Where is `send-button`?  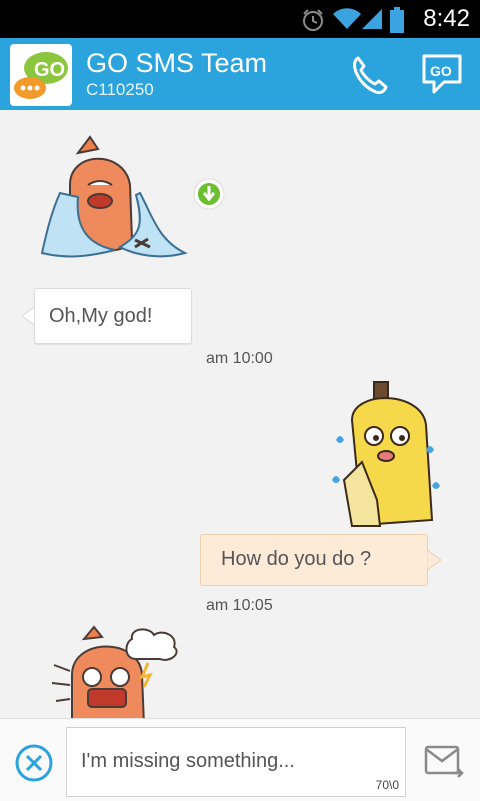
send-button is located at coordinates (444, 763).